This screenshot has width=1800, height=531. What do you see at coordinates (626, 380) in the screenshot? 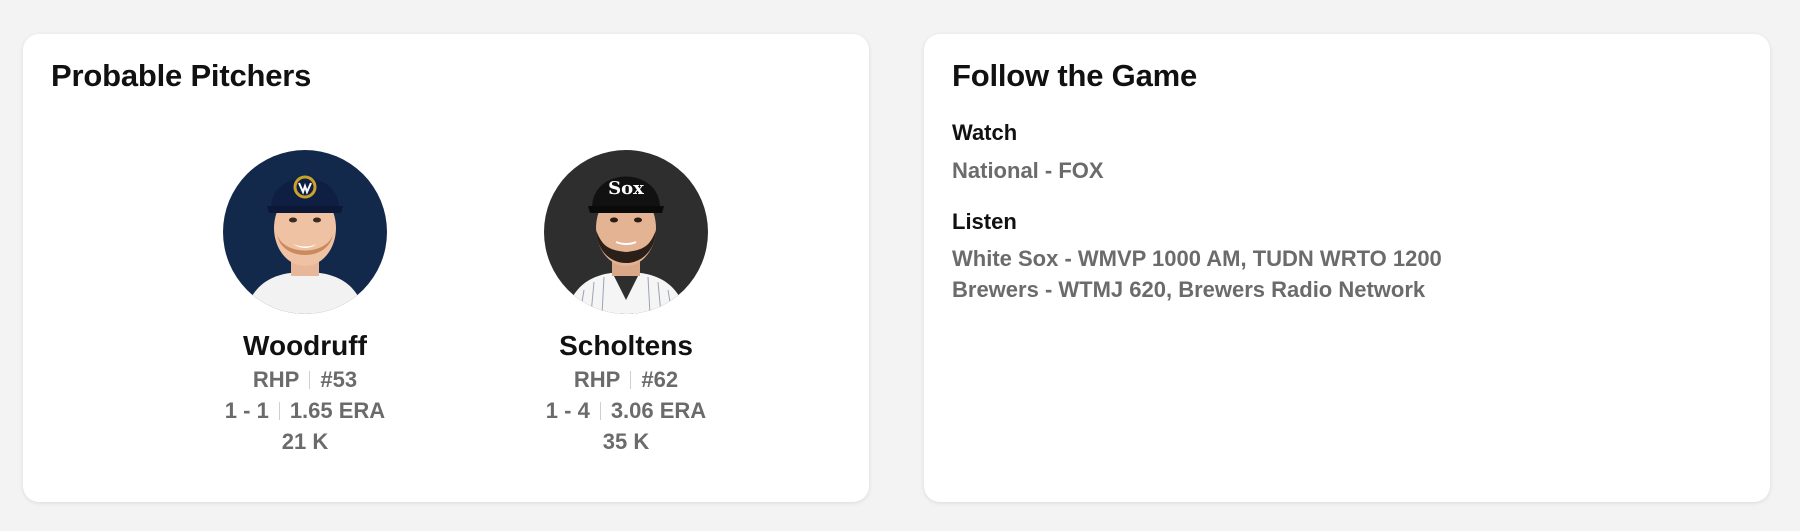
I see `pitcher-position-number: RHP #62` at bounding box center [626, 380].